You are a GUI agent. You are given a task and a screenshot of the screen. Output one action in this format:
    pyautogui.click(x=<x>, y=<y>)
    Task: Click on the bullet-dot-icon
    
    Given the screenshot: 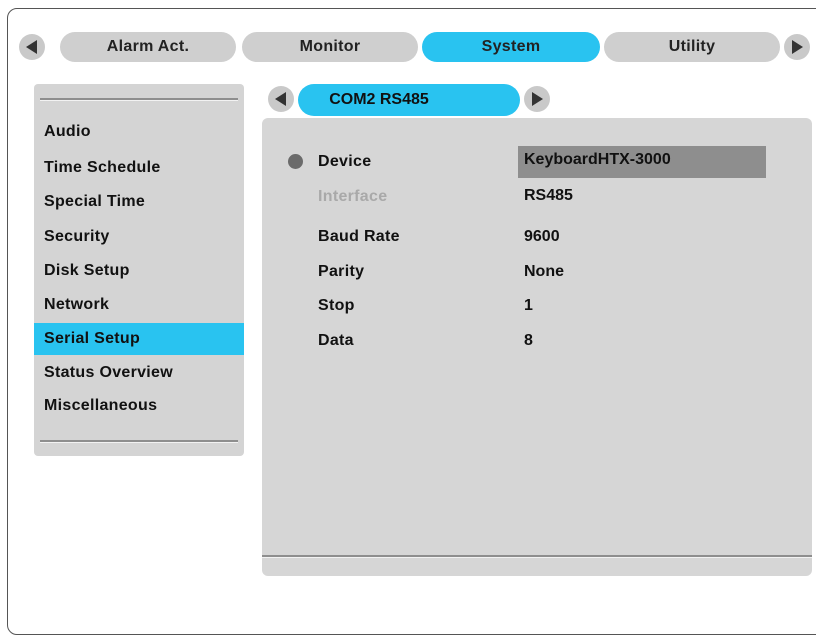 What is the action you would take?
    pyautogui.click(x=295, y=161)
    